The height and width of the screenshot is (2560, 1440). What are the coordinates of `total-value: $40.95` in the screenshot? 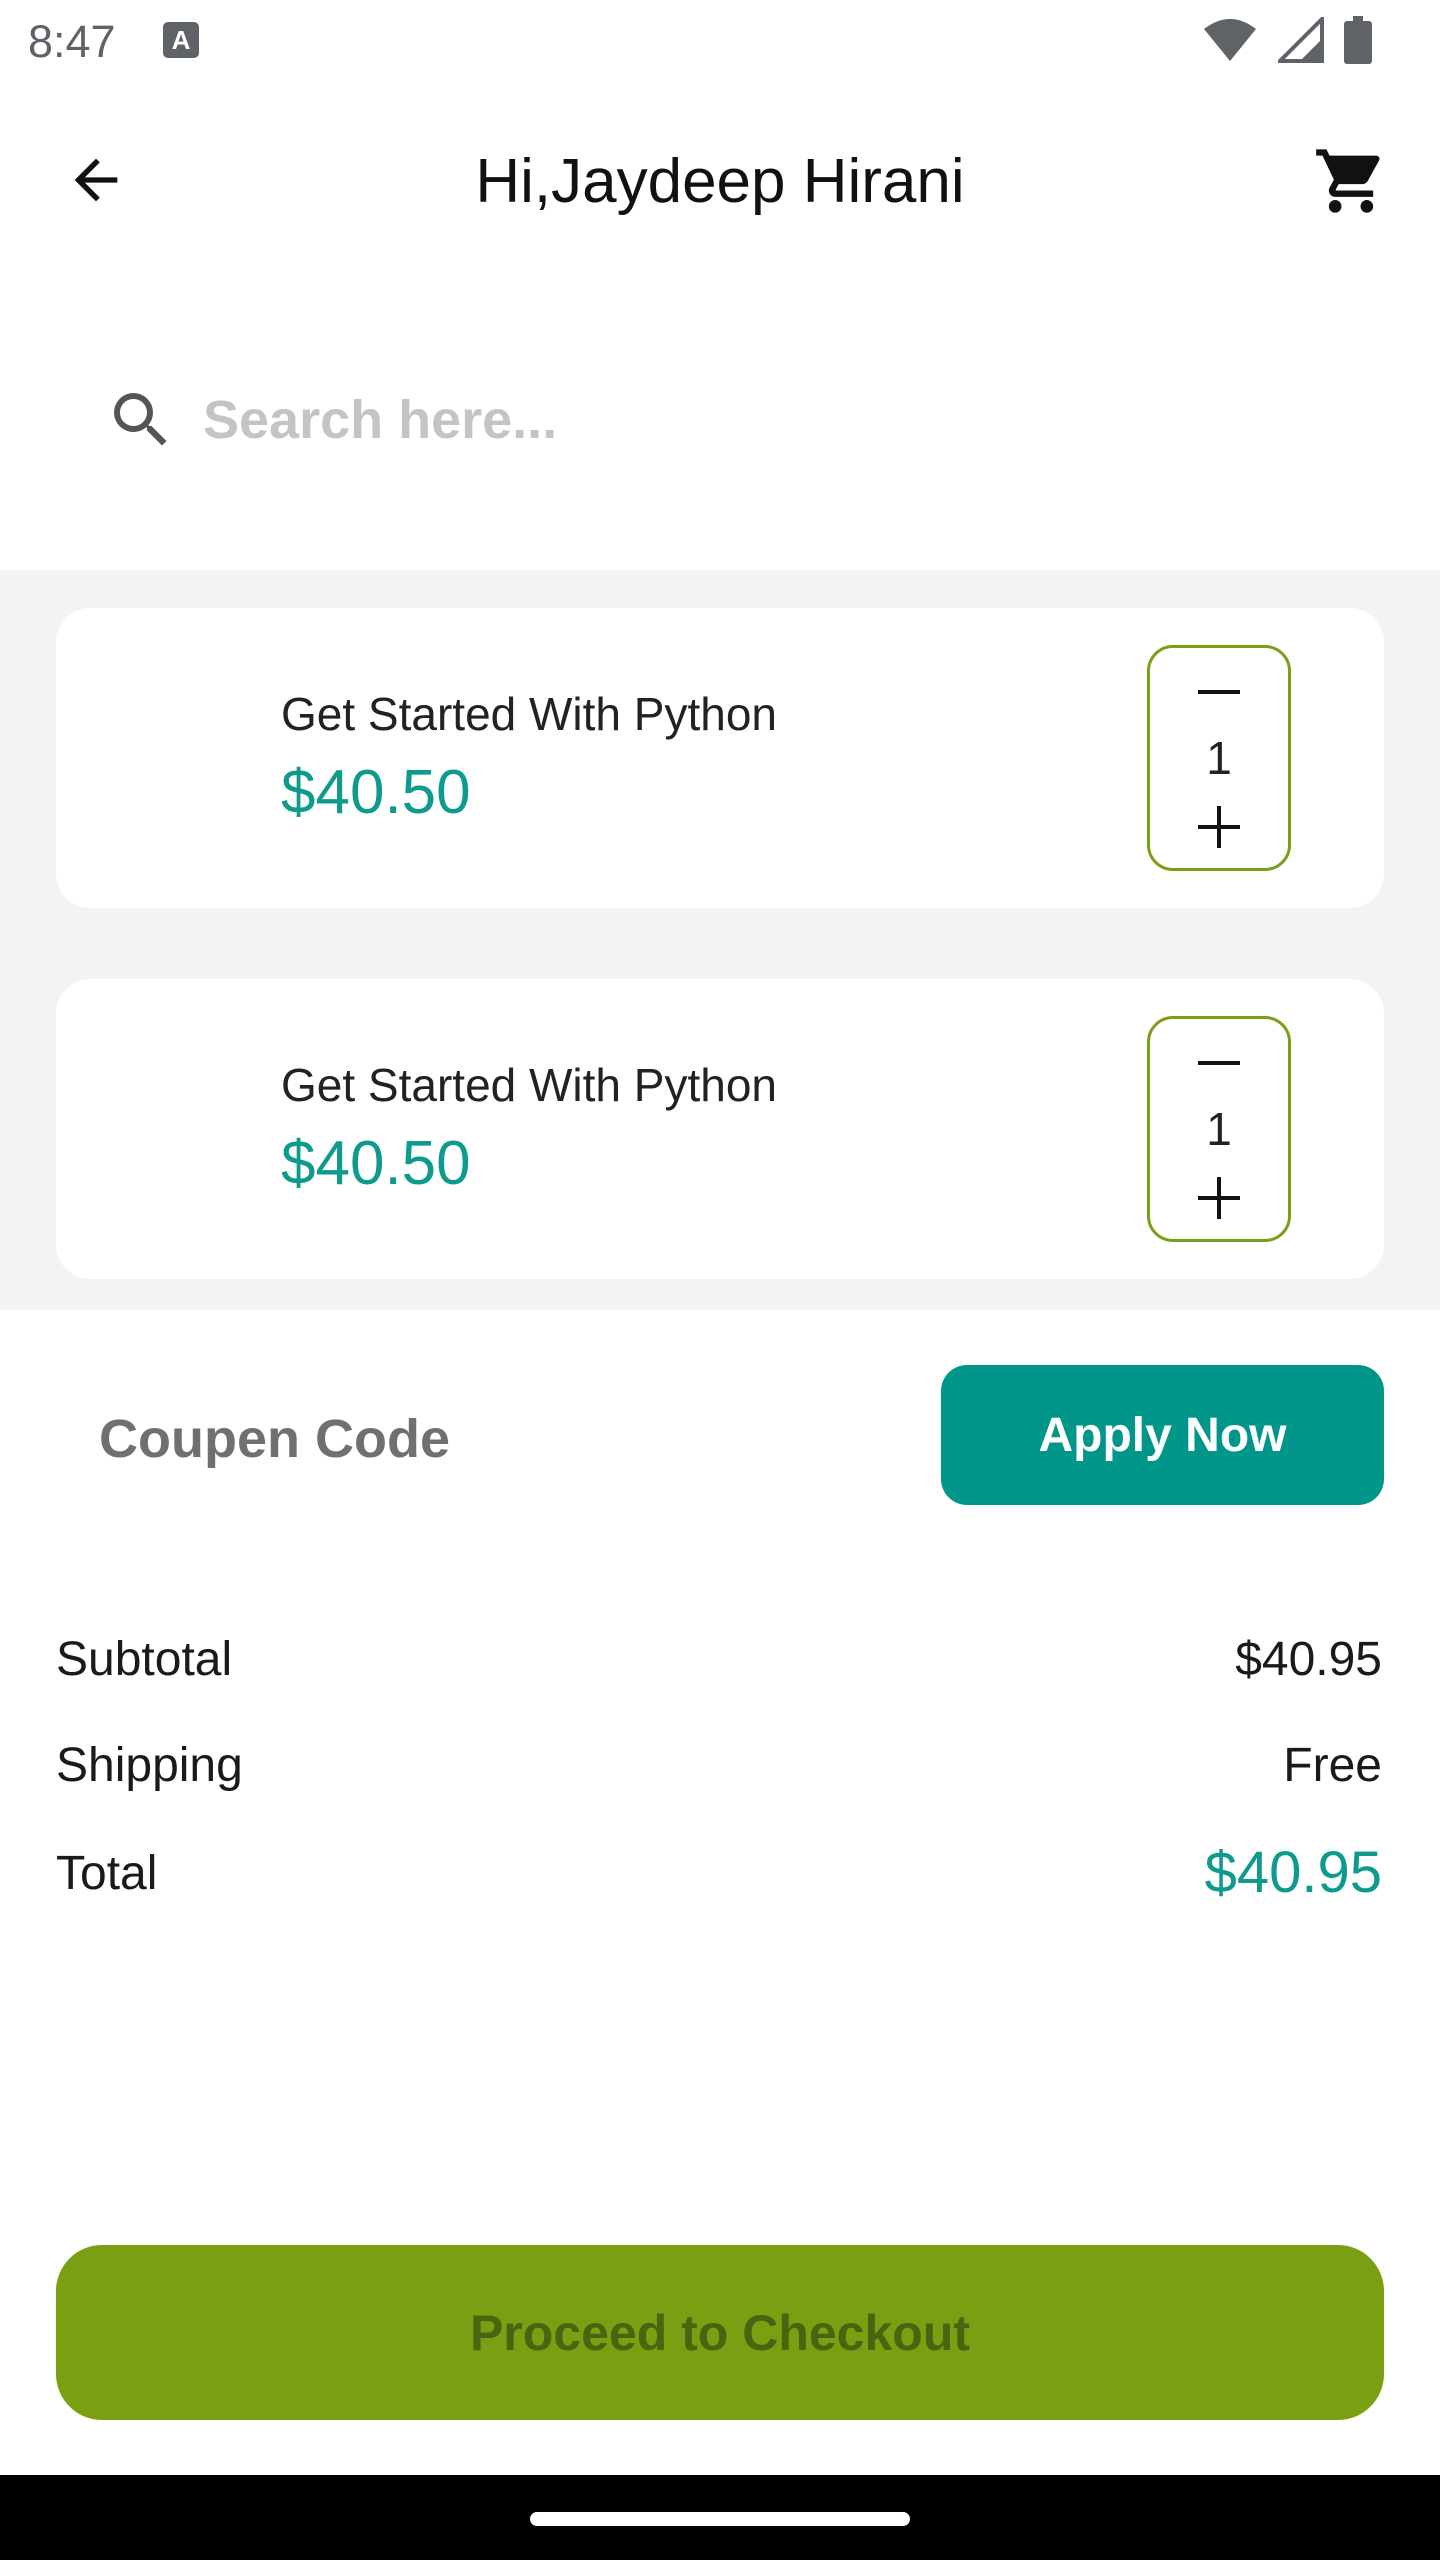 It's located at (1293, 1872).